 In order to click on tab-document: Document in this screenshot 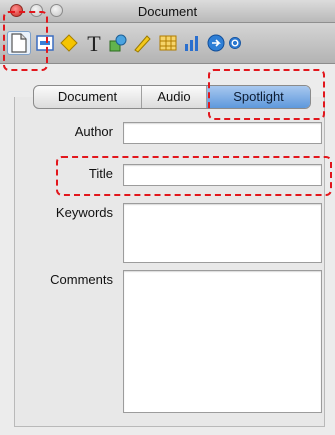, I will do `click(88, 97)`.